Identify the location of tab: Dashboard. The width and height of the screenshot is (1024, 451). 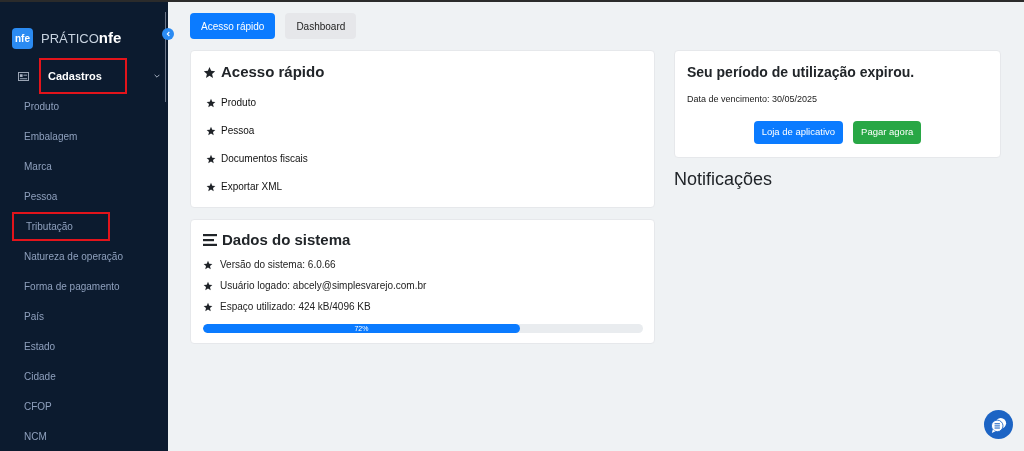
(321, 26).